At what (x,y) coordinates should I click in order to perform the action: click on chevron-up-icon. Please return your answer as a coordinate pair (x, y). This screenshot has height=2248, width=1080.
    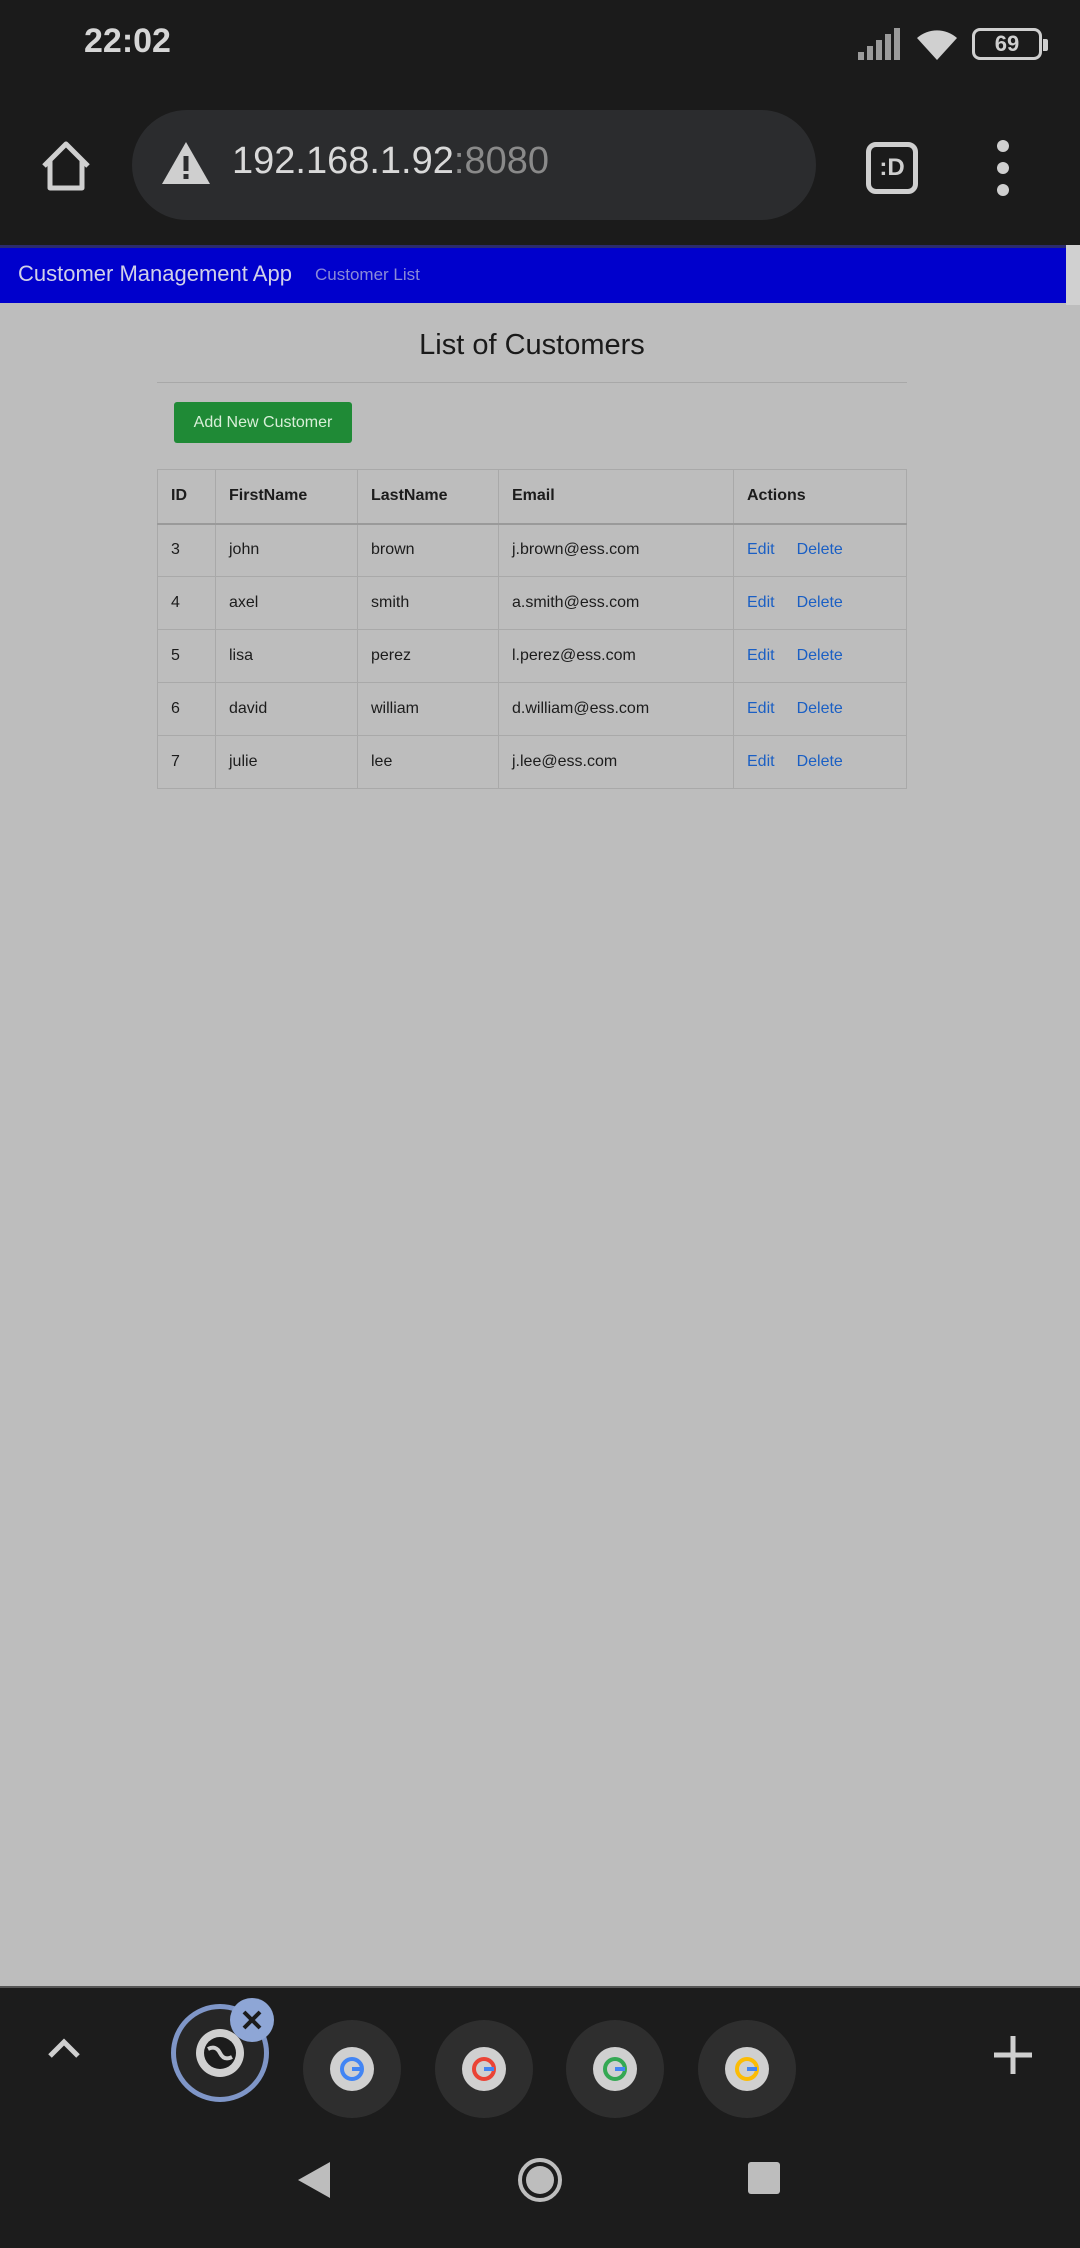
    Looking at the image, I should click on (64, 2047).